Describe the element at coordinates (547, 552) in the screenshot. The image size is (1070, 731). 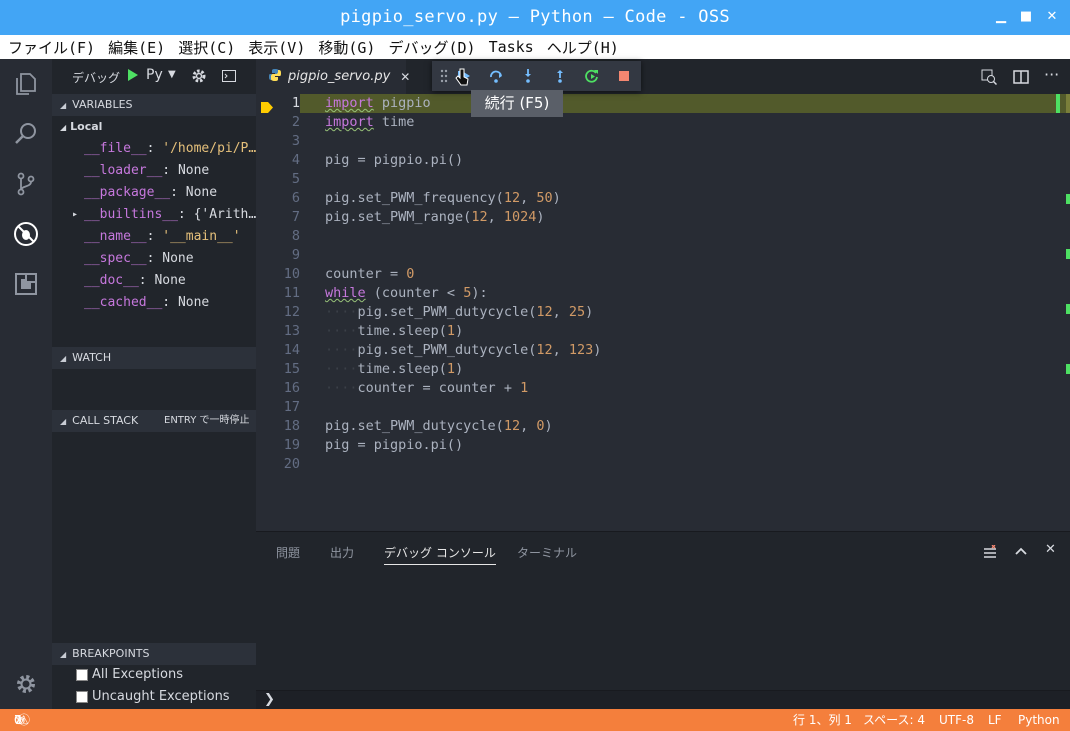
I see `tab-terminal: ターミナル` at that location.